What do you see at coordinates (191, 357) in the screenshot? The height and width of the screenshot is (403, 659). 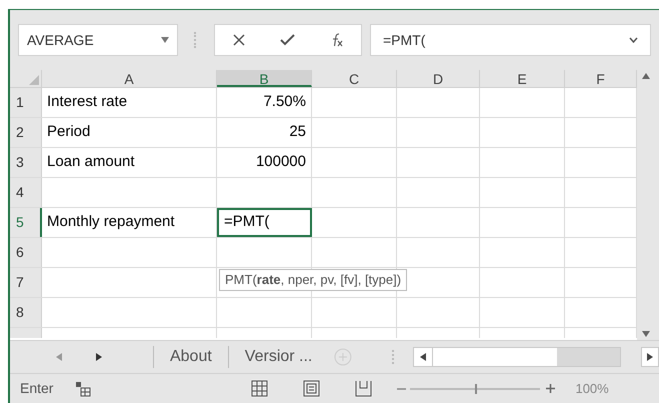 I see `sheet-tab: About` at bounding box center [191, 357].